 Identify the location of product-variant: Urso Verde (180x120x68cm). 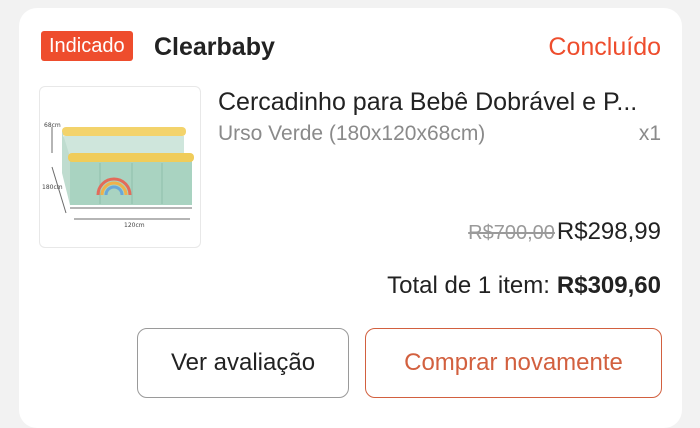
(352, 133).